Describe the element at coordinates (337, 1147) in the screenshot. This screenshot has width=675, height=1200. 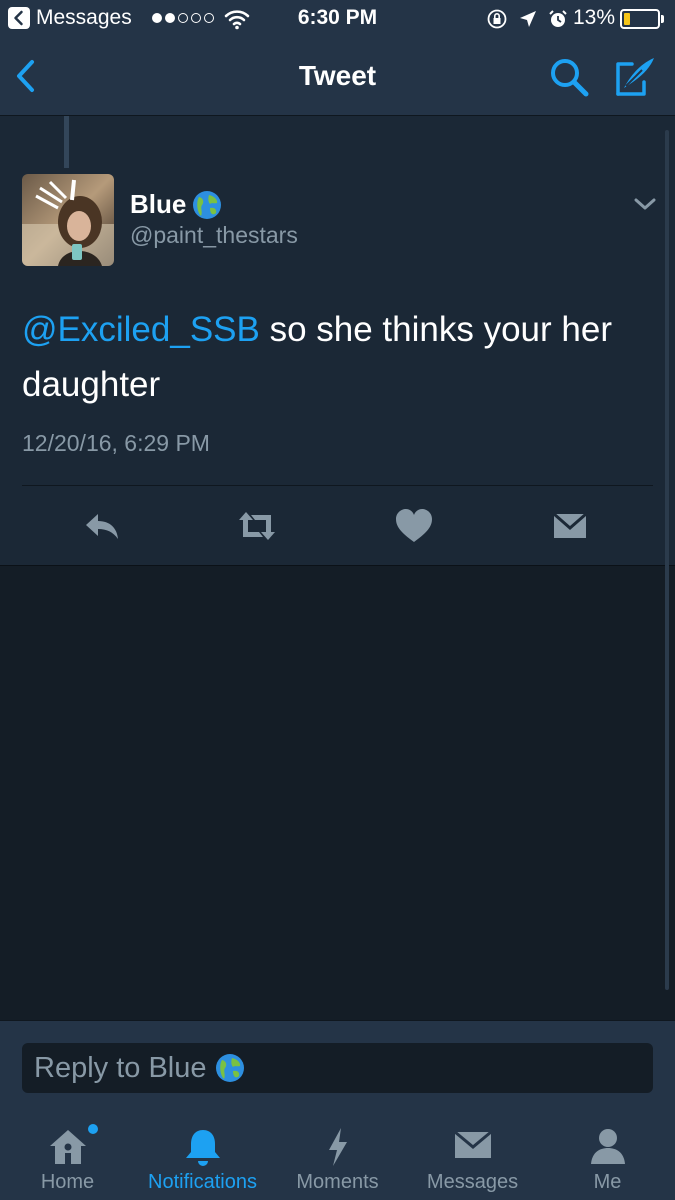
I see `lightning-icon` at that location.